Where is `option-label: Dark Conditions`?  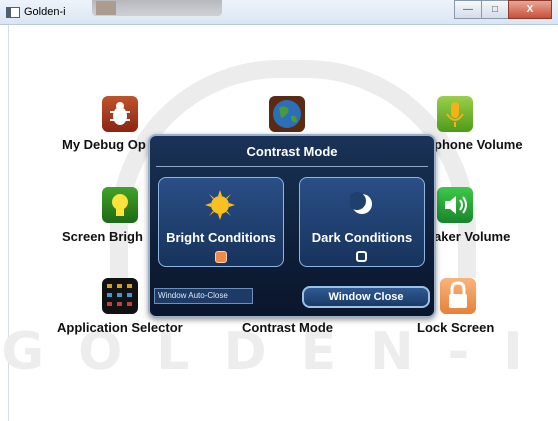 option-label: Dark Conditions is located at coordinates (362, 237).